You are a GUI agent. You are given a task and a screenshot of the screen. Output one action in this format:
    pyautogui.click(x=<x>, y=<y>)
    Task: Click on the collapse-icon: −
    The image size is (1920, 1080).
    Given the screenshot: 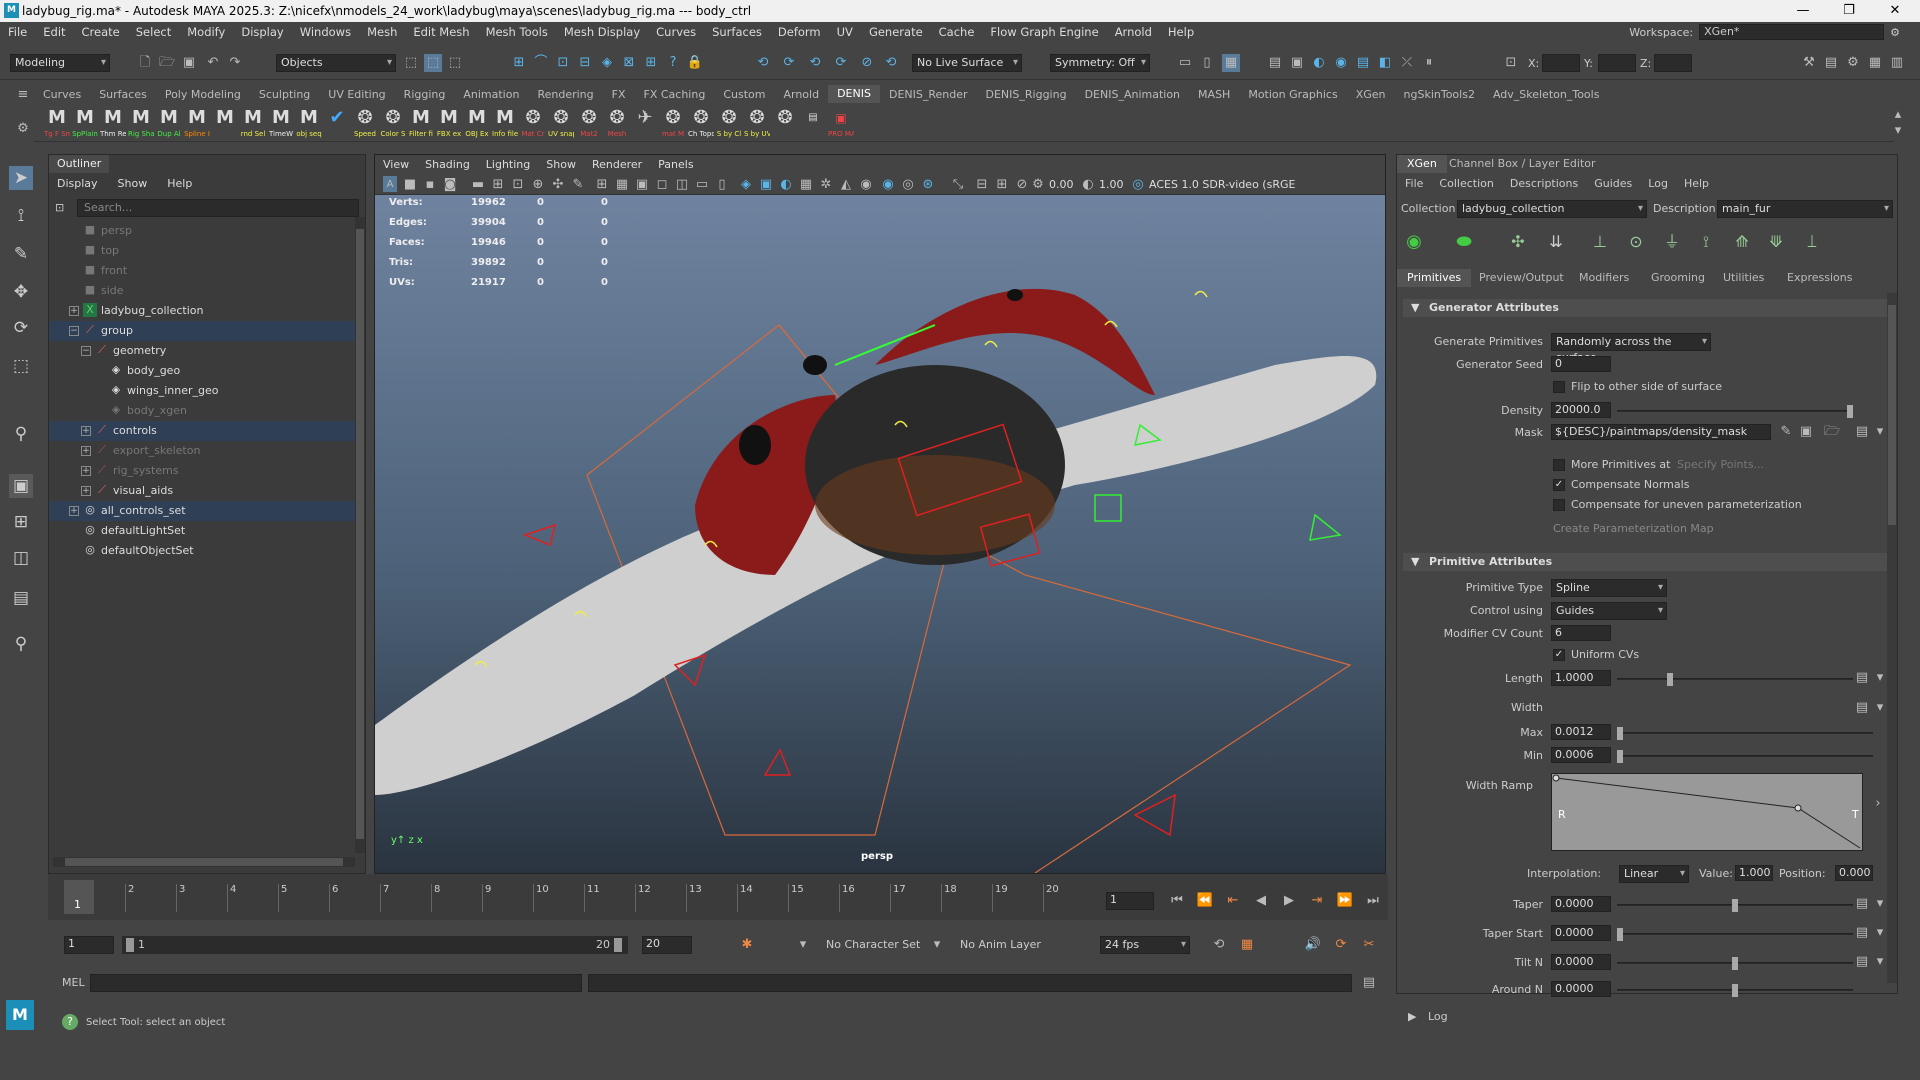 What is the action you would take?
    pyautogui.click(x=74, y=331)
    